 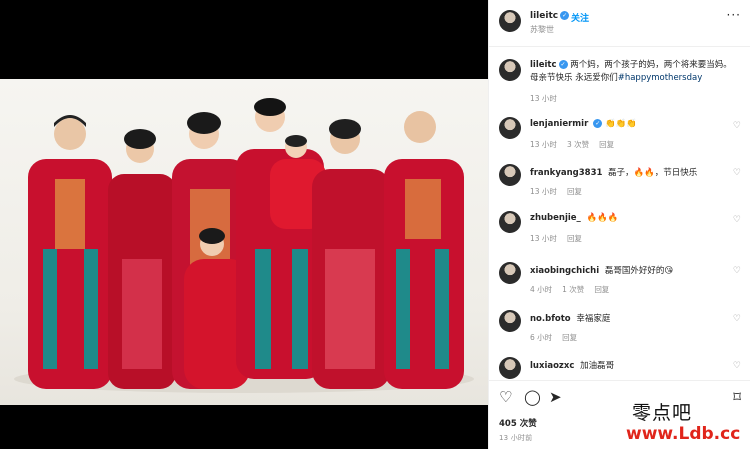 I want to click on comment-meta: 4 小时 1 次赞 回复, so click(x=574, y=289).